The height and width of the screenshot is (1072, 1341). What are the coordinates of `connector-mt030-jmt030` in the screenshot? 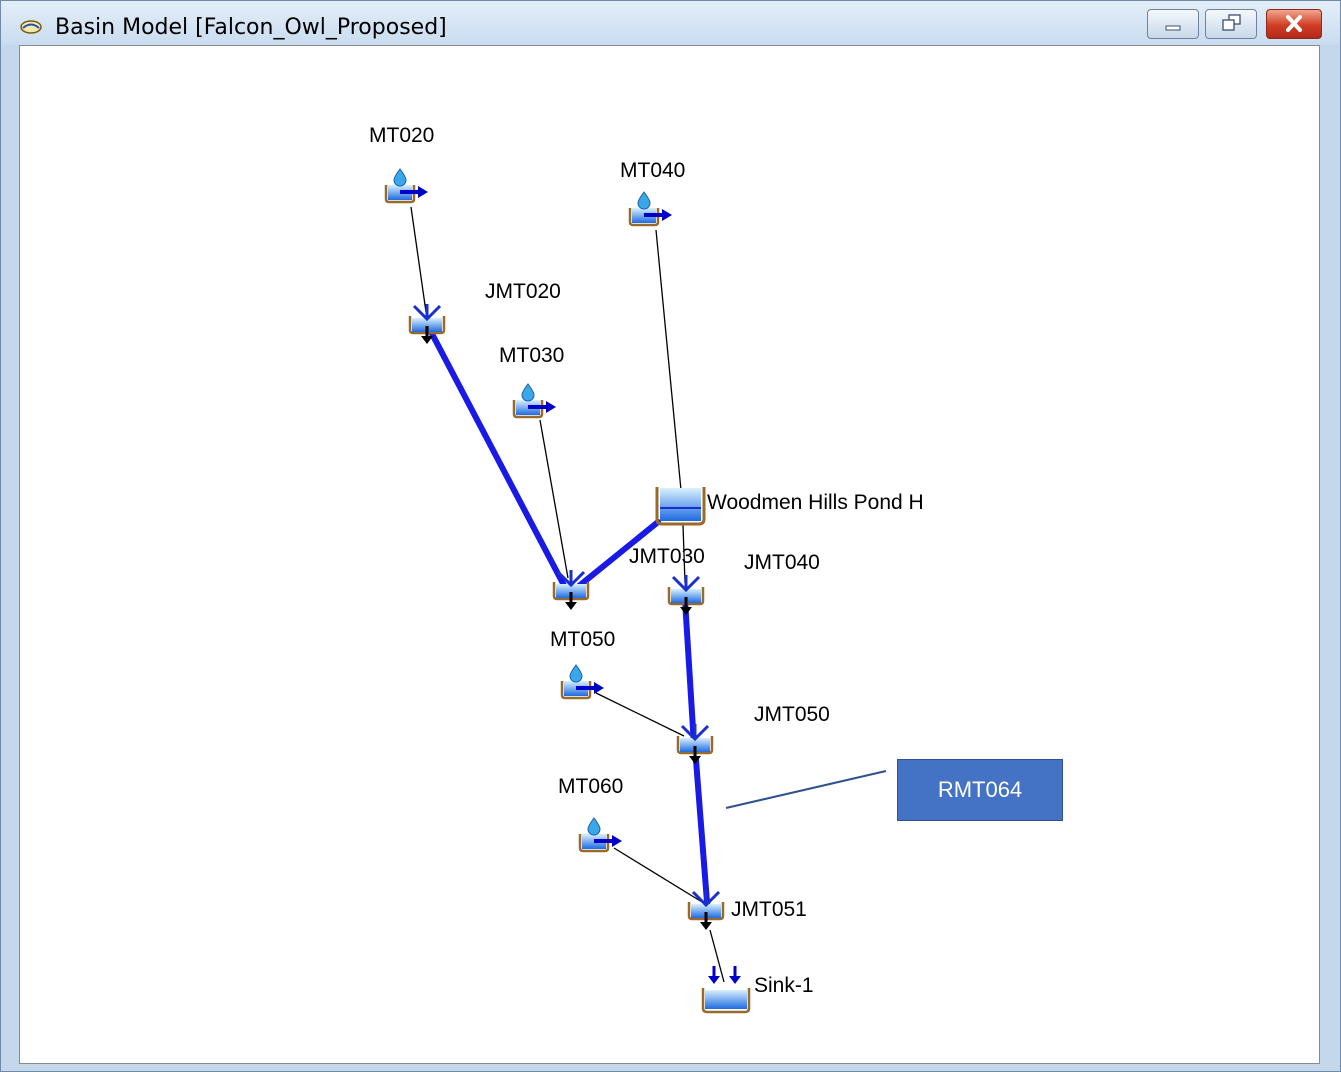 It's located at (554, 499).